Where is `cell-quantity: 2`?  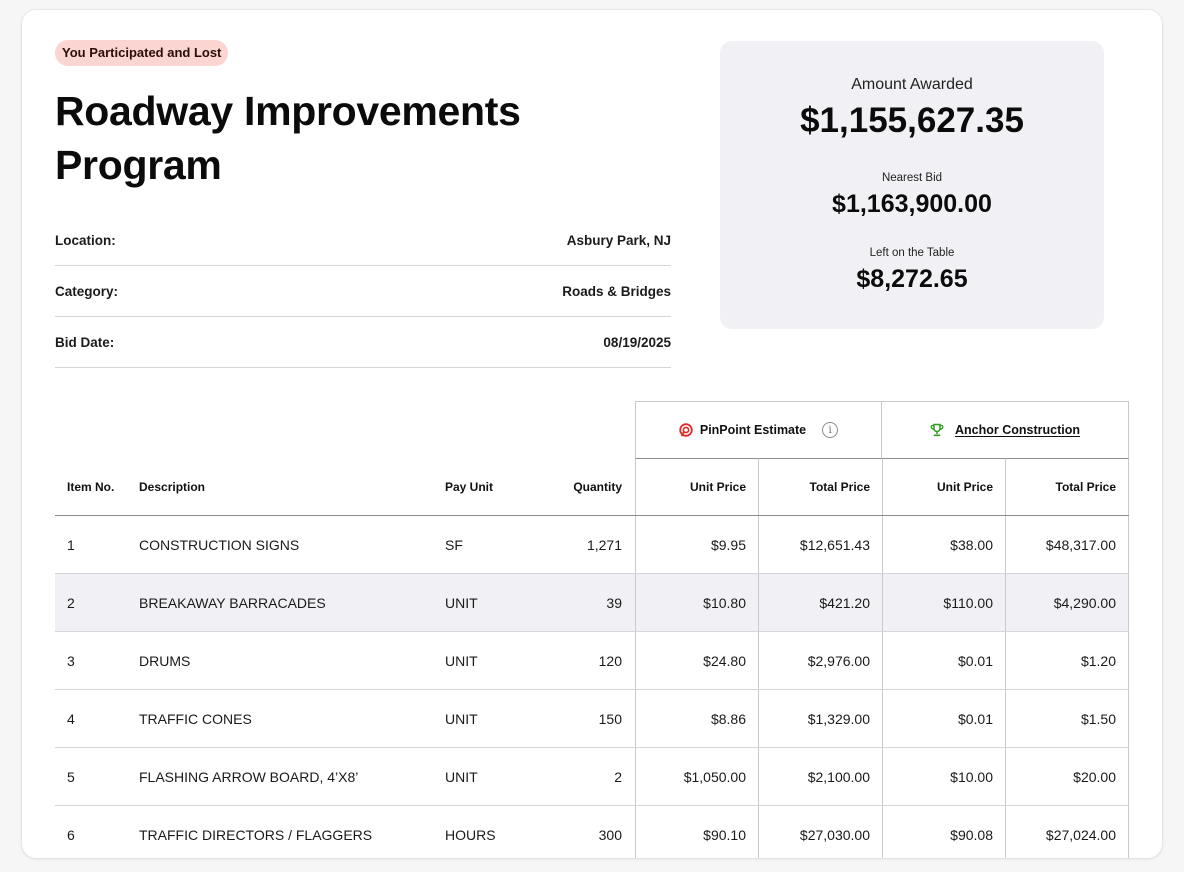 cell-quantity: 2 is located at coordinates (618, 776).